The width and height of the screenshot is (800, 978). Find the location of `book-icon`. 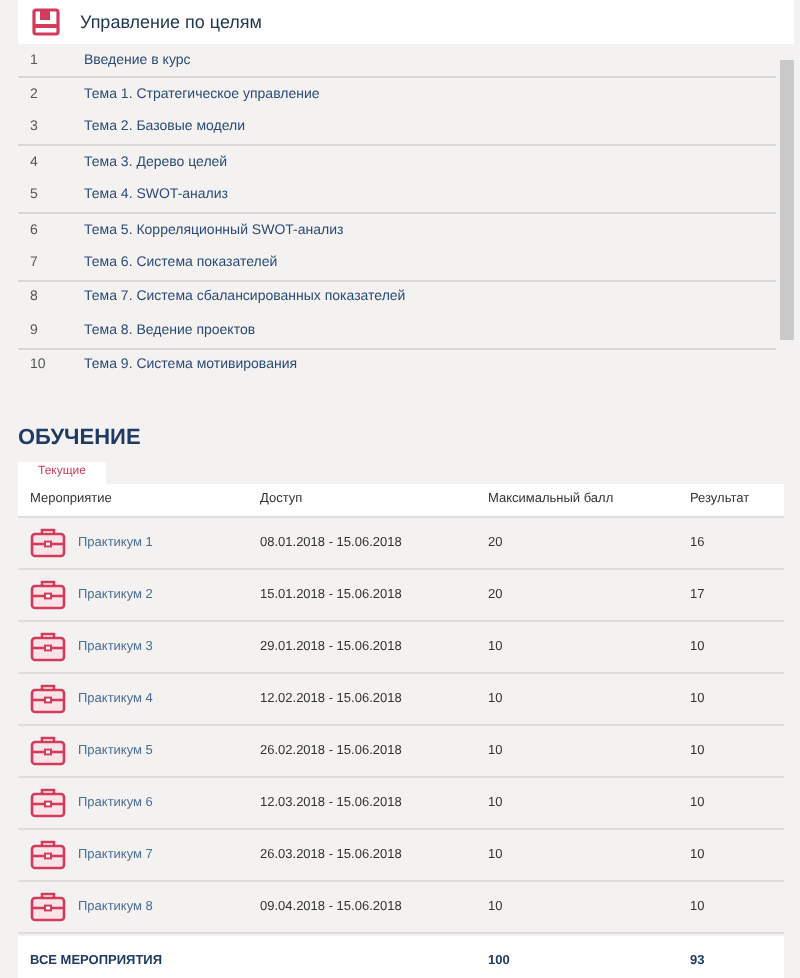

book-icon is located at coordinates (46, 22).